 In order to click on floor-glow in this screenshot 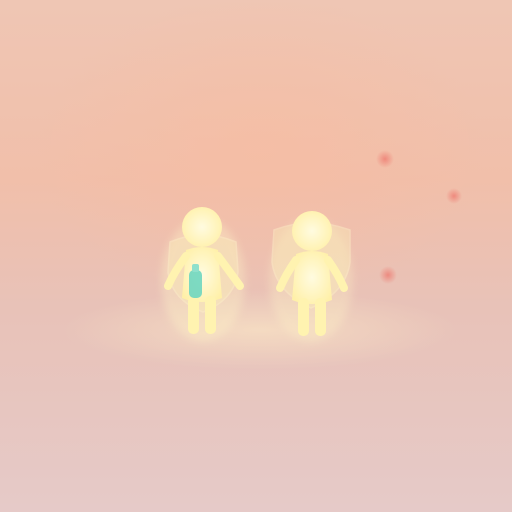, I will do `click(260, 330)`.